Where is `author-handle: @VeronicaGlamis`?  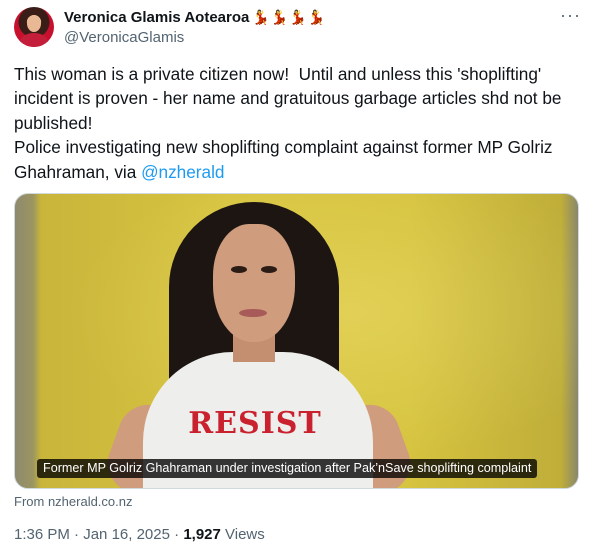
author-handle: @VeronicaGlamis is located at coordinates (124, 37).